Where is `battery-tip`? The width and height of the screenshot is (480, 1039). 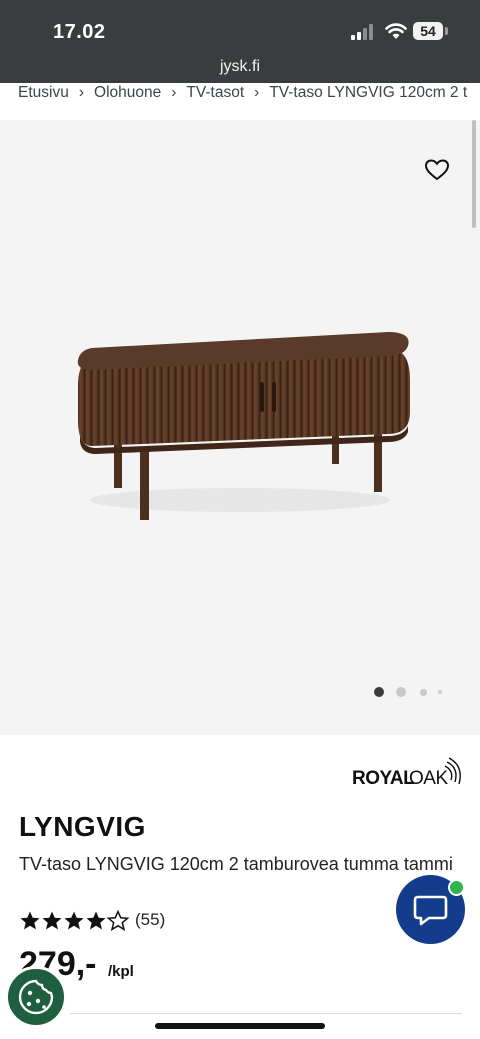
battery-tip is located at coordinates (446, 31).